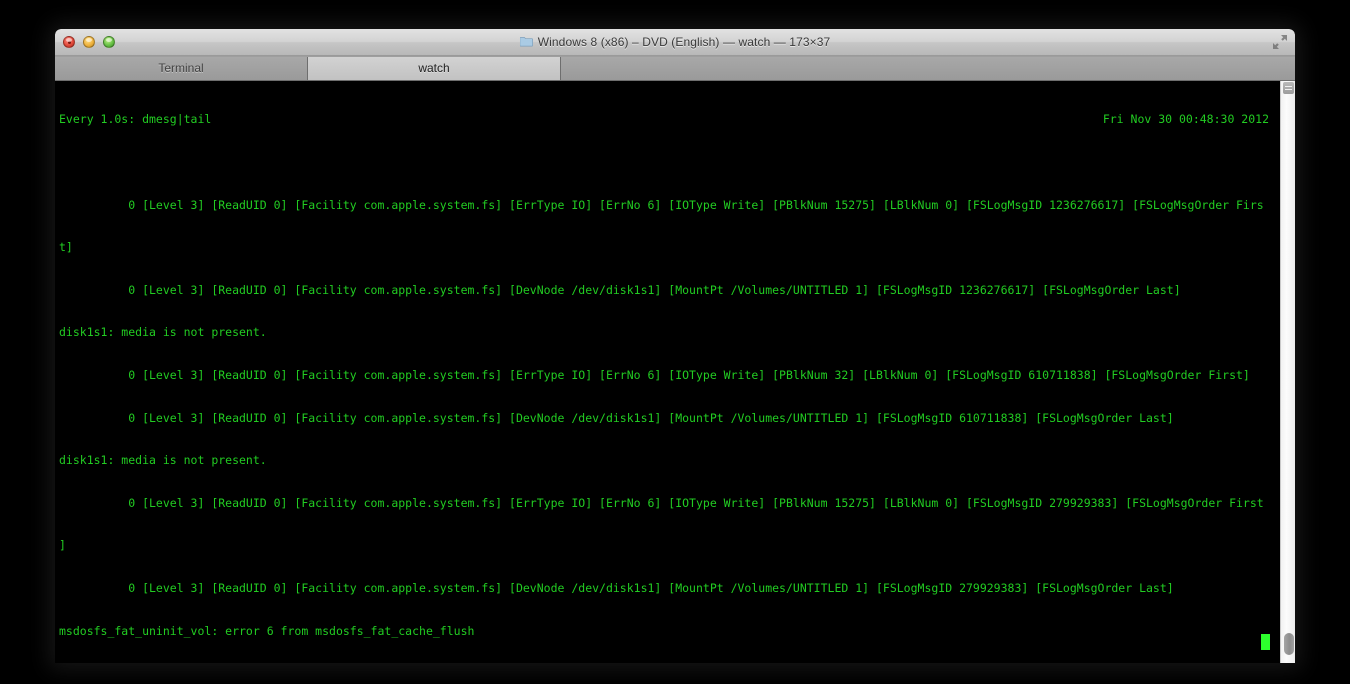 This screenshot has height=684, width=1350. What do you see at coordinates (1288, 656) in the screenshot?
I see `resize-grip` at bounding box center [1288, 656].